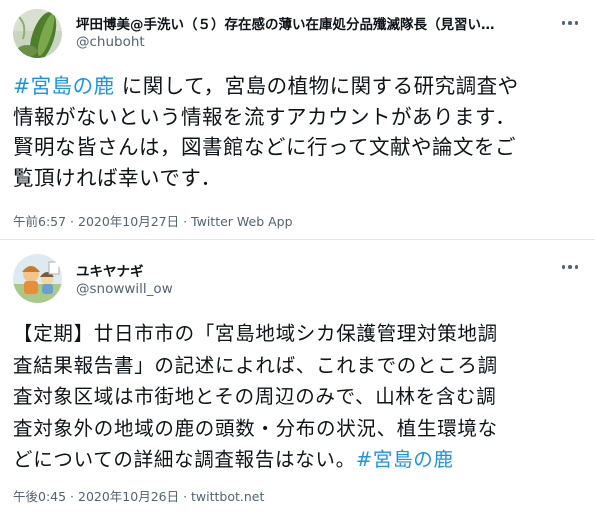 The width and height of the screenshot is (595, 517). I want to click on avatar-plant-photo, so click(37, 33).